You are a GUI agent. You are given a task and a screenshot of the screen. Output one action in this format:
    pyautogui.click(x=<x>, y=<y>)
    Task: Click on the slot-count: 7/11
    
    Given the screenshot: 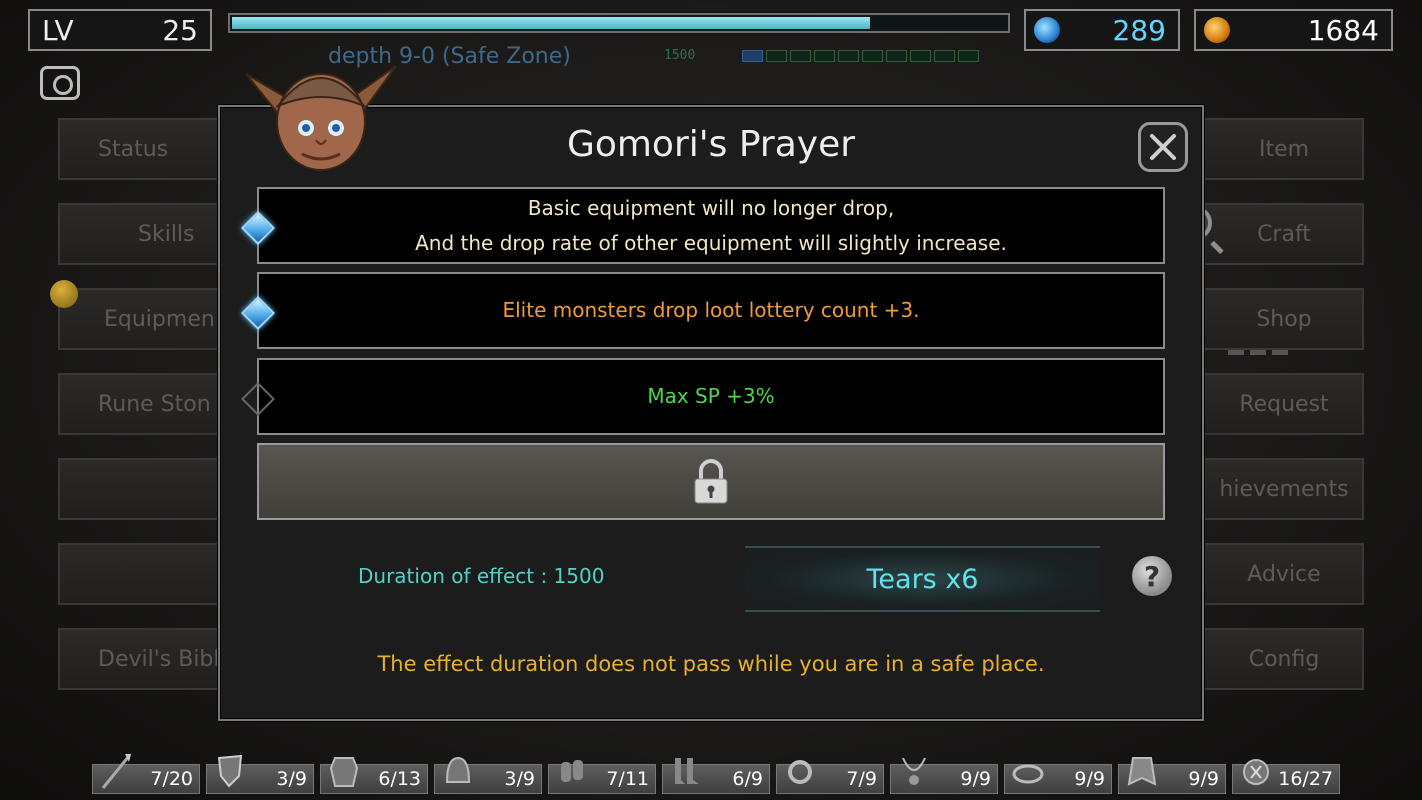 What is the action you would take?
    pyautogui.click(x=627, y=779)
    